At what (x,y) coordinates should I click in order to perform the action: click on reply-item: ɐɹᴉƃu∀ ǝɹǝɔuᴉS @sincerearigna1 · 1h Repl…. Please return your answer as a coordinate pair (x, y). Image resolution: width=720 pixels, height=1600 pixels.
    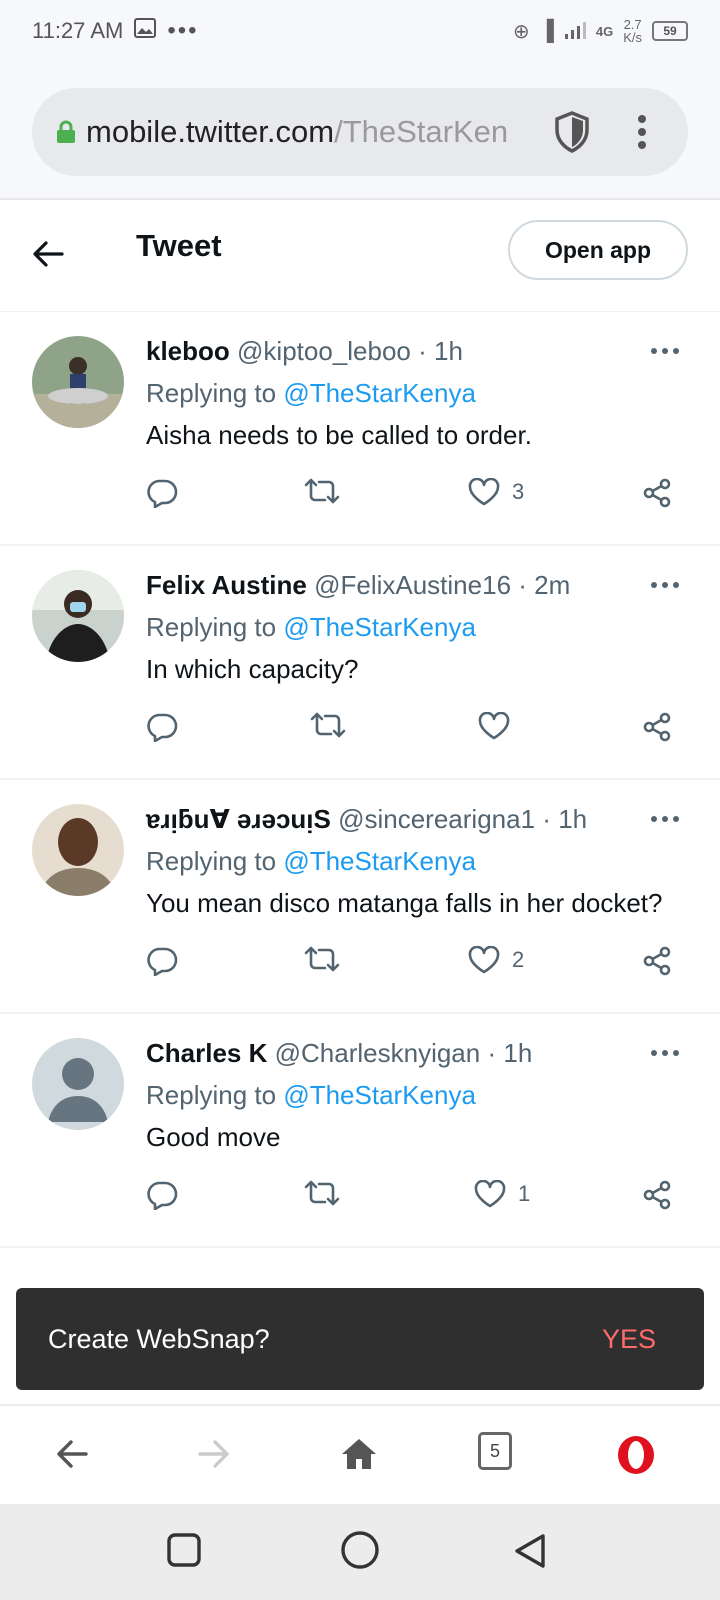
    Looking at the image, I should click on (360, 897).